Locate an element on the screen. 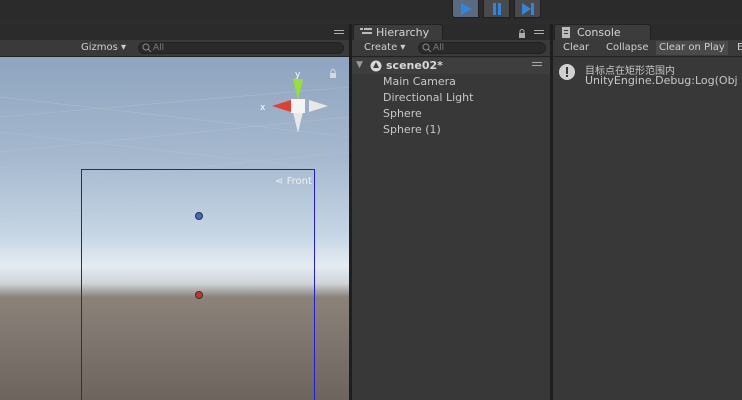 This screenshot has width=742, height=400. play-button is located at coordinates (465, 9).